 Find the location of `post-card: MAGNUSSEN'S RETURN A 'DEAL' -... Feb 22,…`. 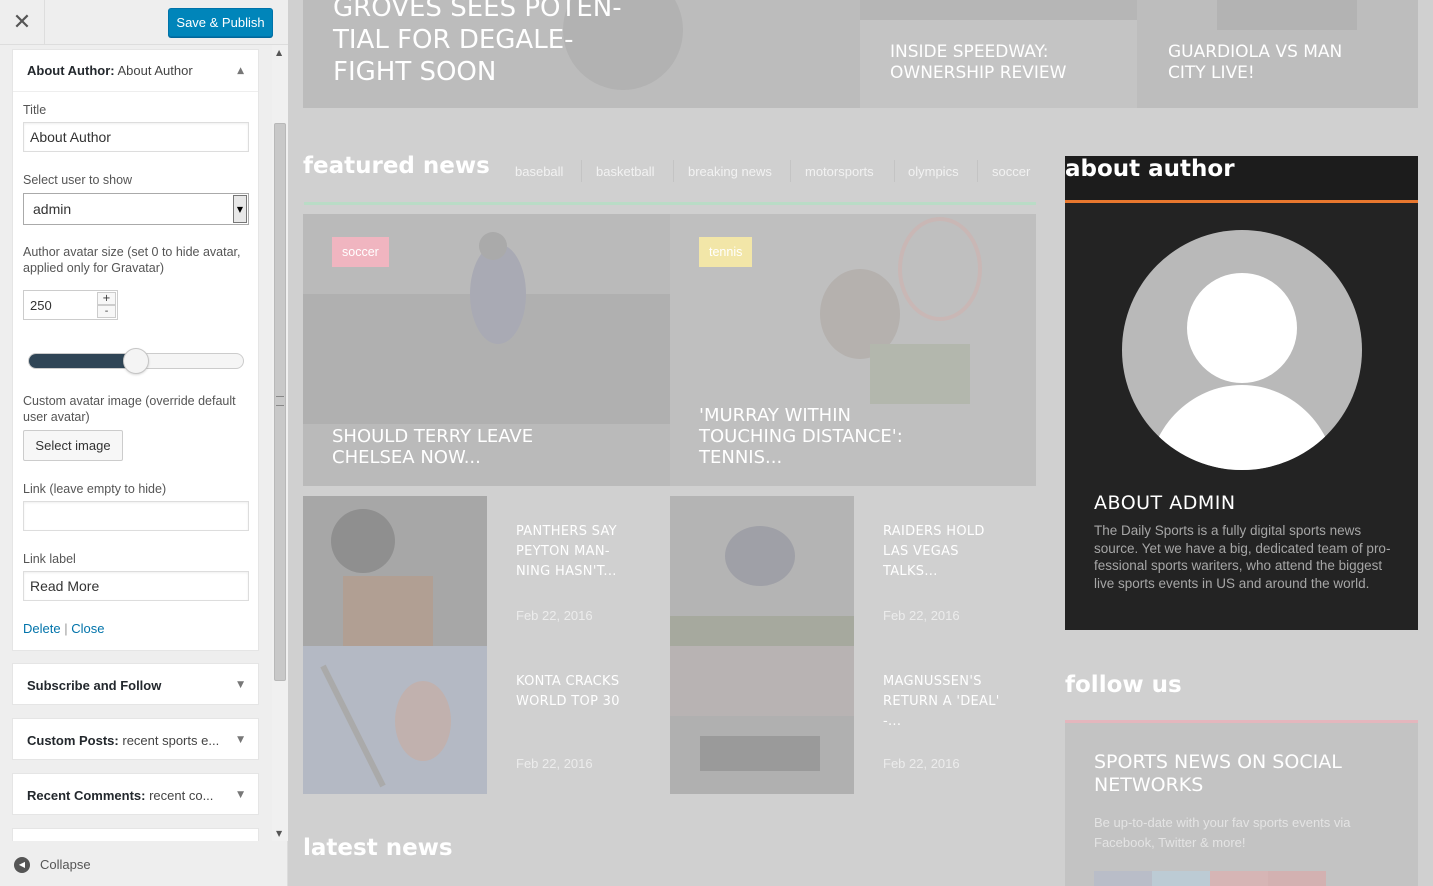

post-card: MAGNUSSEN'S RETURN A 'DEAL' -... Feb 22,… is located at coordinates (853, 721).